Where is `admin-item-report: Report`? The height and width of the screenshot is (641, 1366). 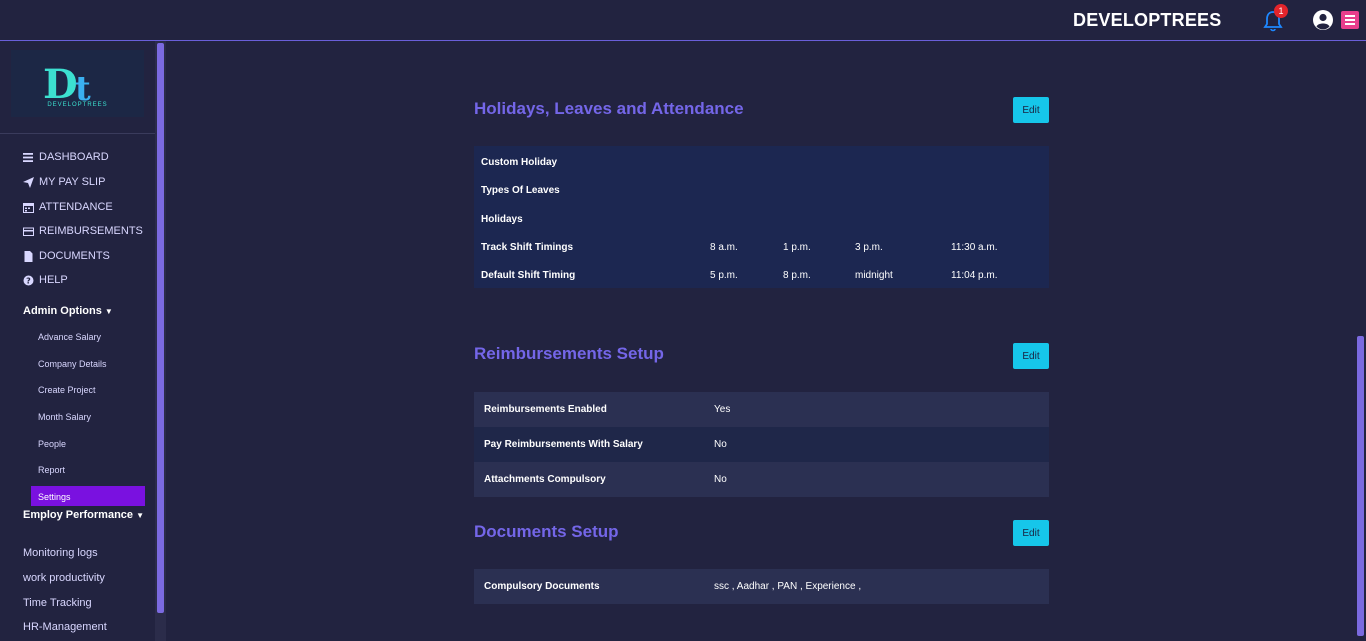
admin-item-report: Report is located at coordinates (51, 470).